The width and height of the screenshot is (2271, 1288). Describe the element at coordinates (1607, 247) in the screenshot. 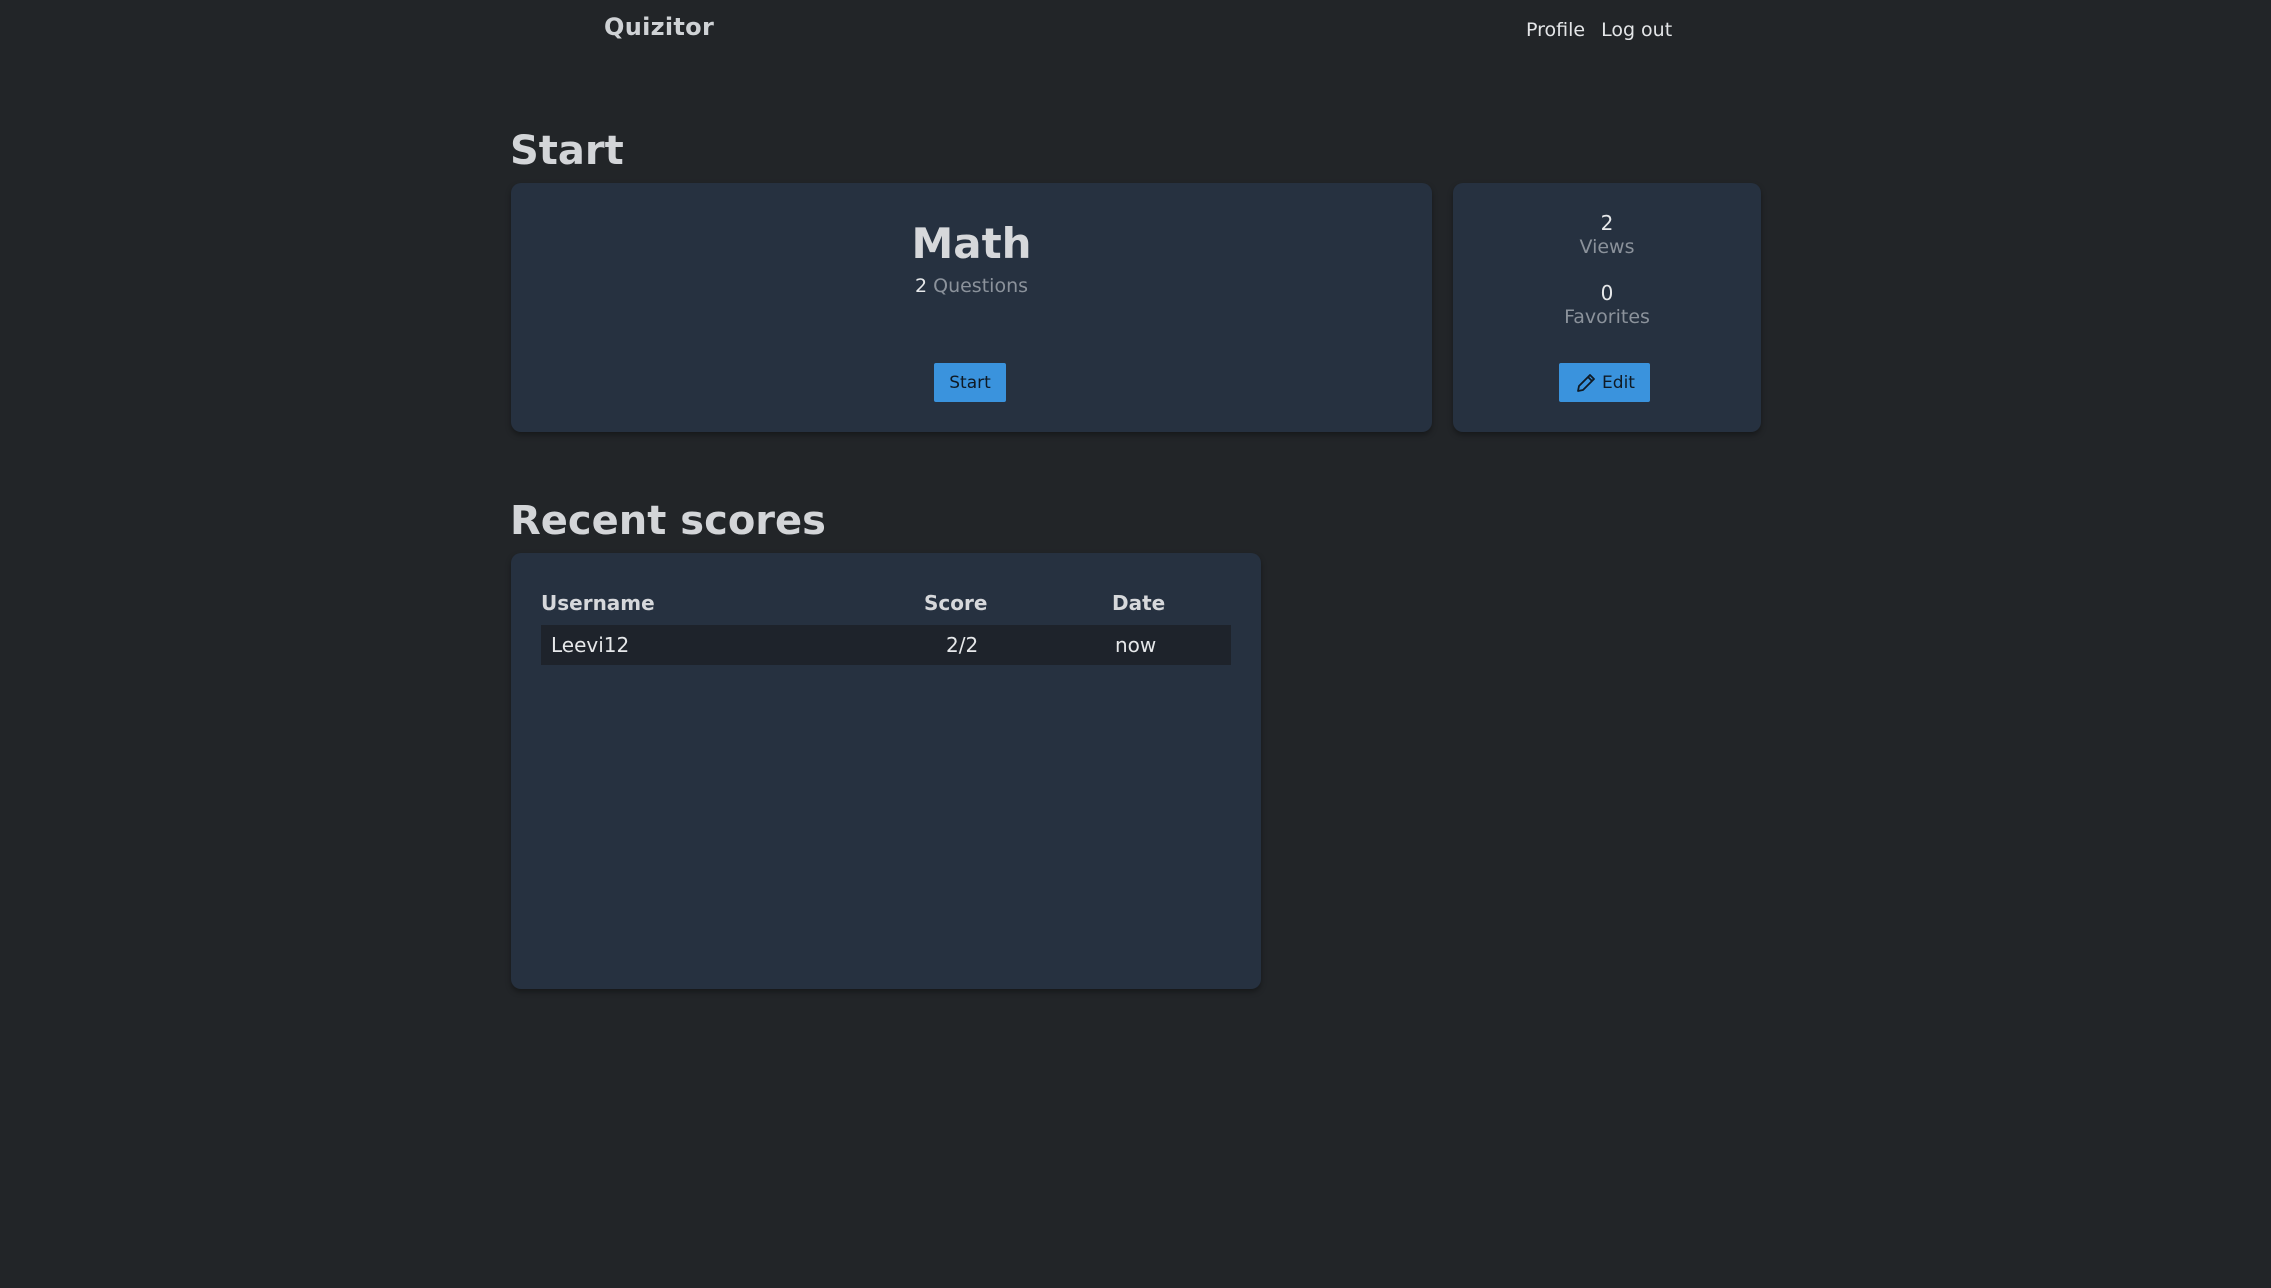

I see `views-label: Views` at that location.